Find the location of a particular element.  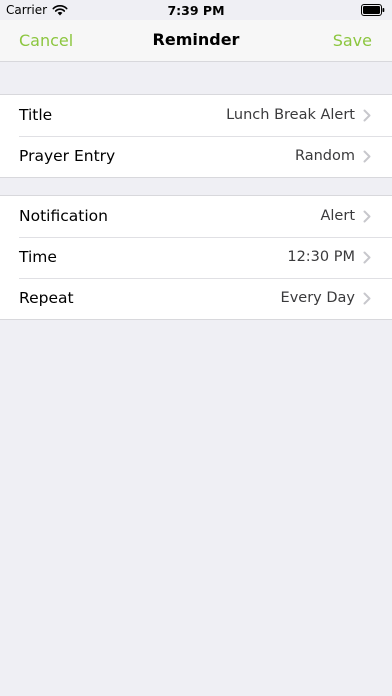

navigation-bar: Cancel Reminder Save is located at coordinates (196, 41).